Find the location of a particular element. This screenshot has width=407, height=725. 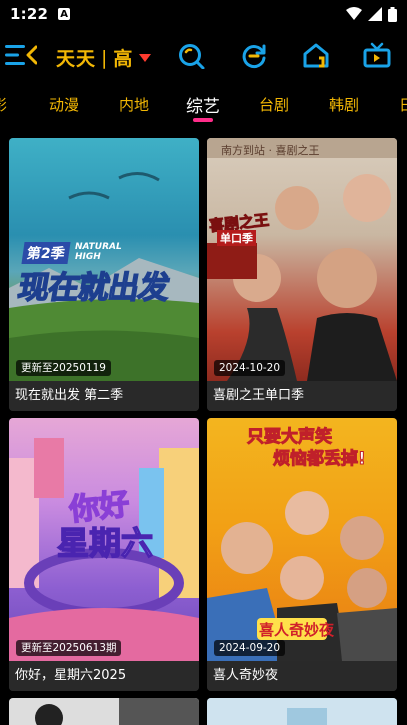

poster-header-text: 南方到站 · 喜剧之王 is located at coordinates (270, 150).